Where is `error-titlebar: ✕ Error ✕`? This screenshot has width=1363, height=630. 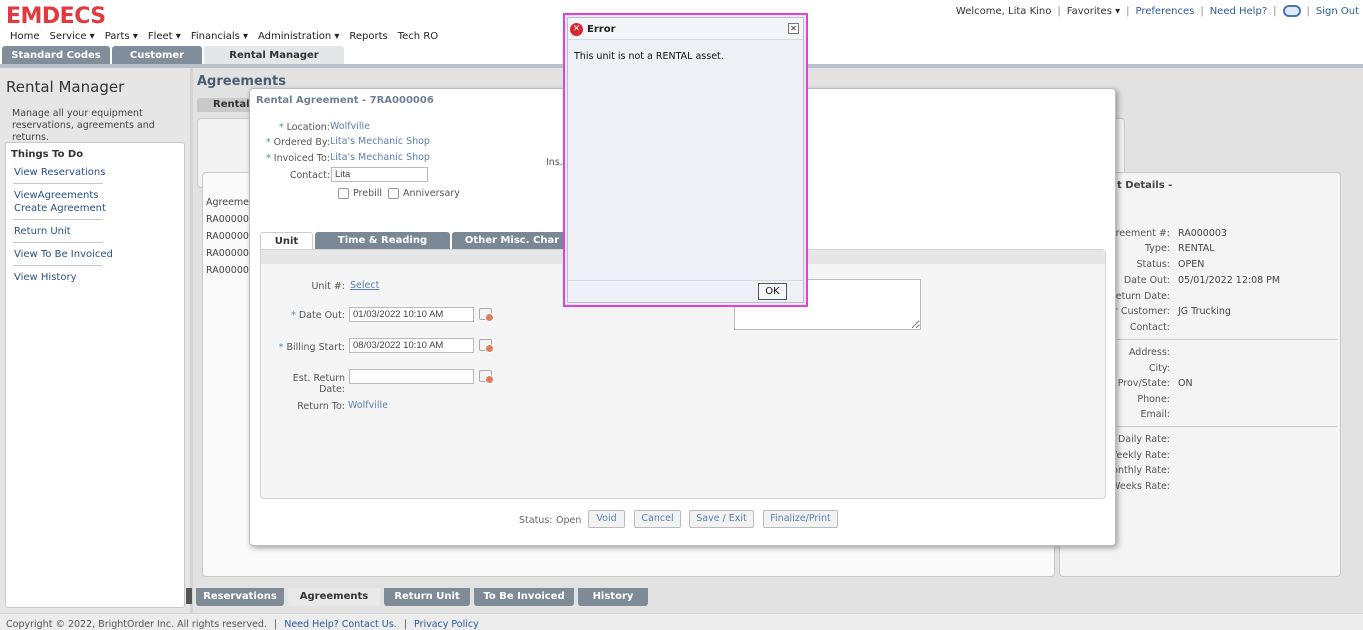
error-titlebar: ✕ Error ✕ is located at coordinates (685, 29).